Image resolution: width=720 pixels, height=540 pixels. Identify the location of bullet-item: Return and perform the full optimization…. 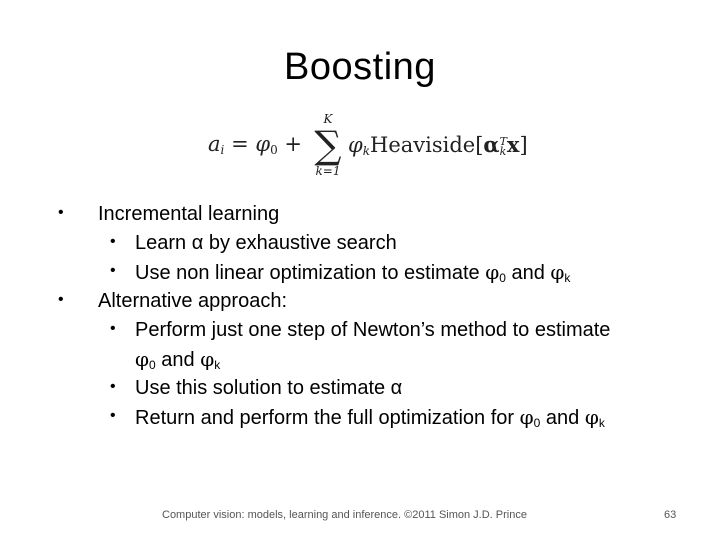
(370, 417).